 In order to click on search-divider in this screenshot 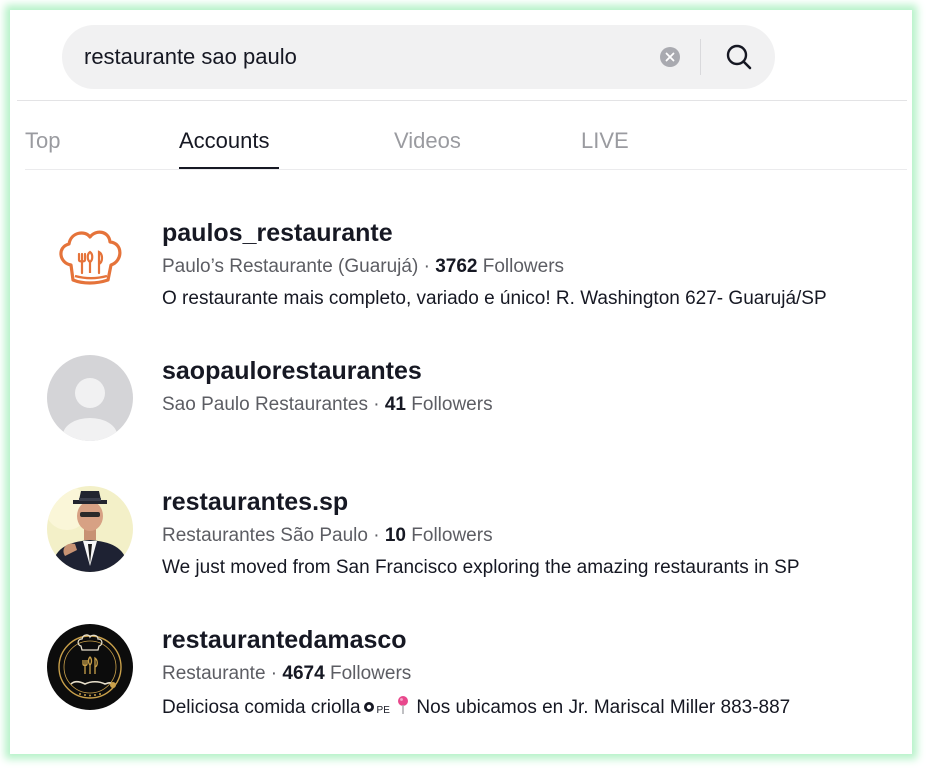, I will do `click(700, 57)`.